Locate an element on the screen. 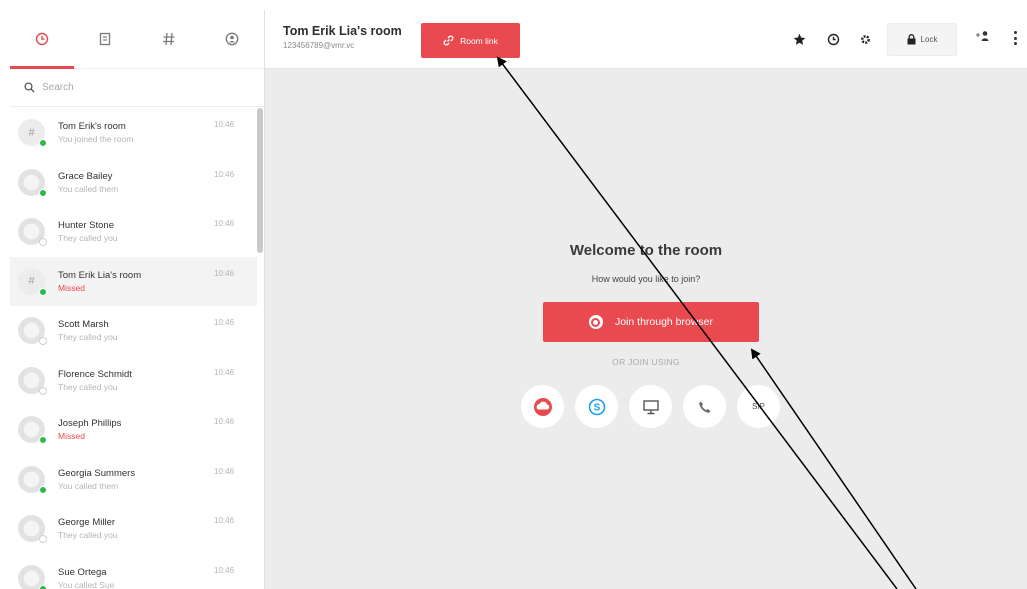  tab-recents is located at coordinates (42, 39).